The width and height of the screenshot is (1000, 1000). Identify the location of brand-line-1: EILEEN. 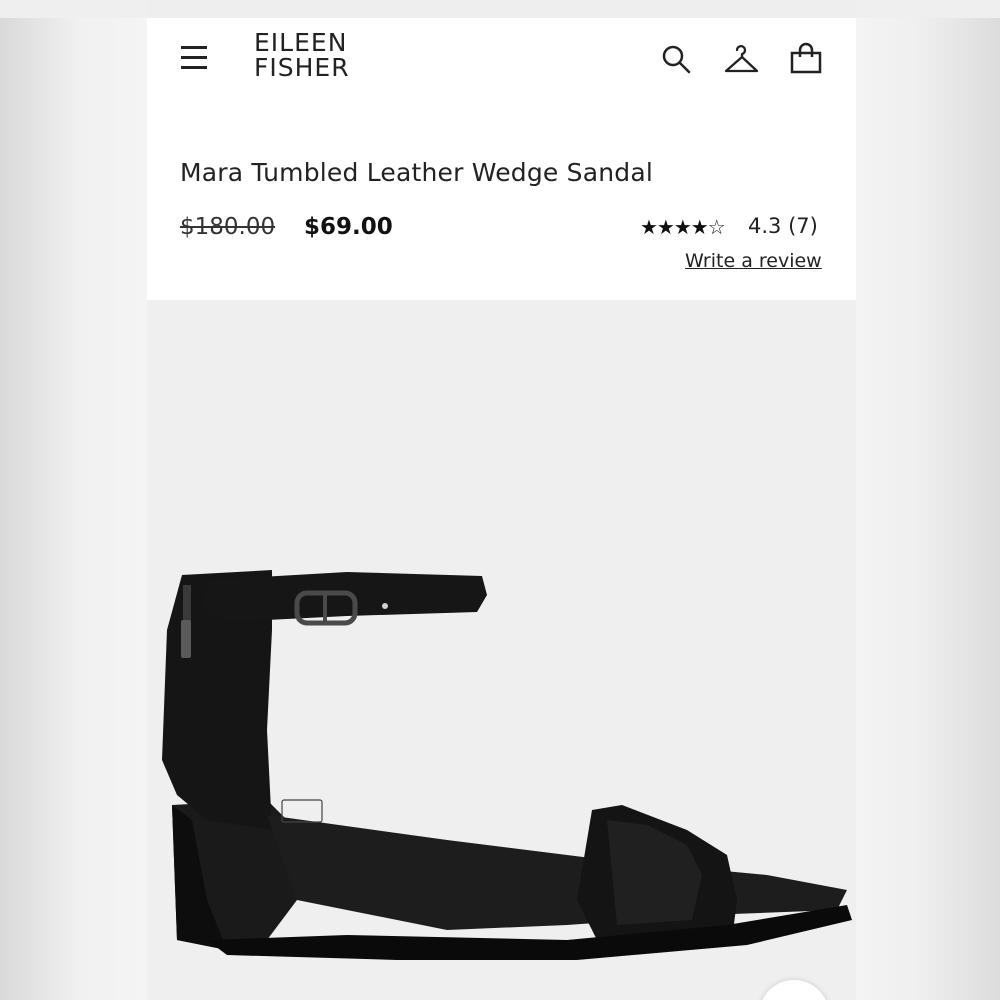
(301, 42).